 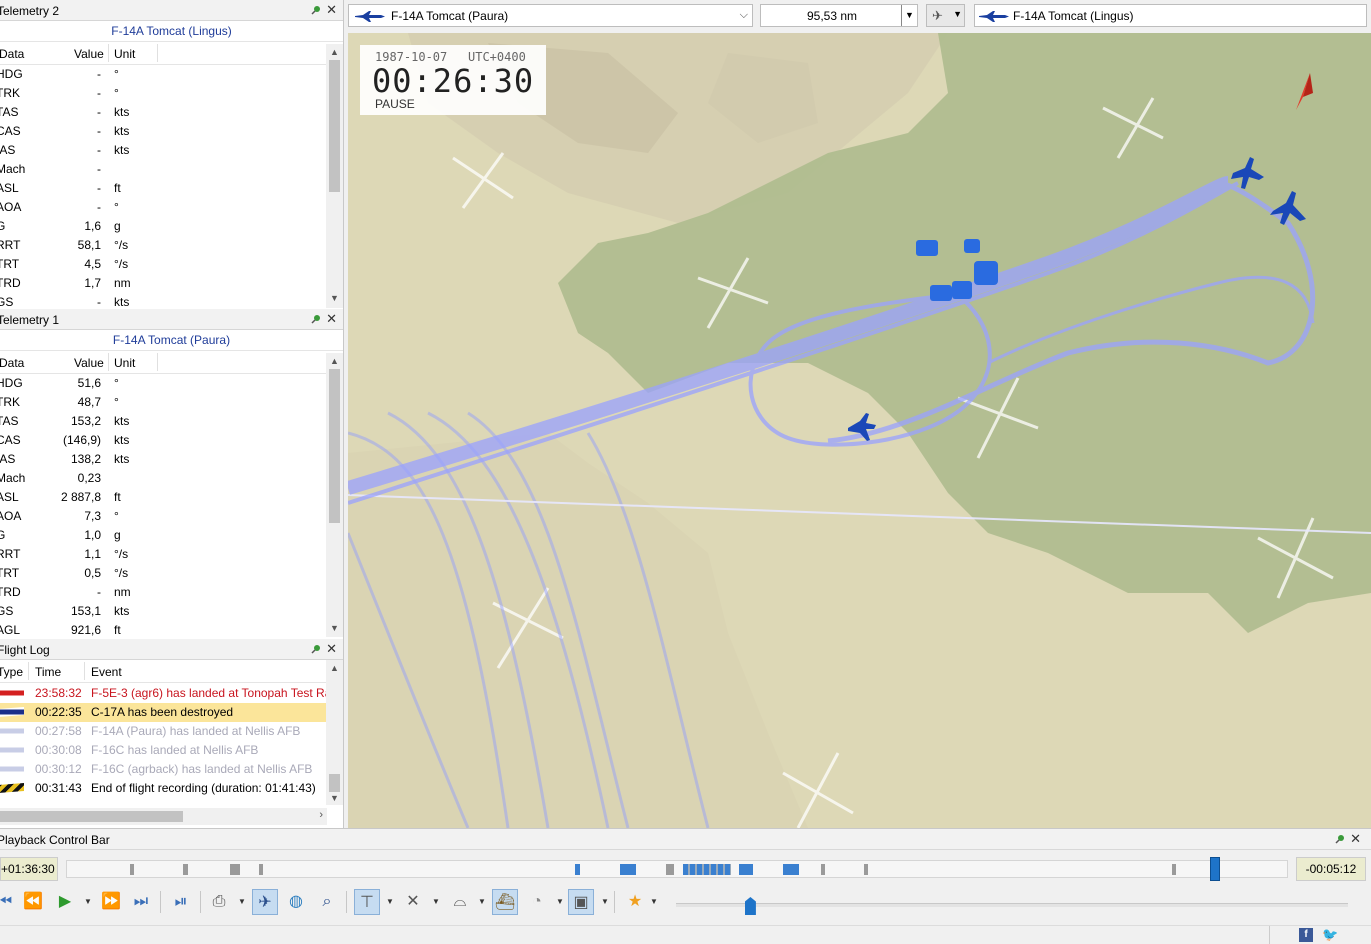 I want to click on speed-slider-thumb, so click(x=750, y=906).